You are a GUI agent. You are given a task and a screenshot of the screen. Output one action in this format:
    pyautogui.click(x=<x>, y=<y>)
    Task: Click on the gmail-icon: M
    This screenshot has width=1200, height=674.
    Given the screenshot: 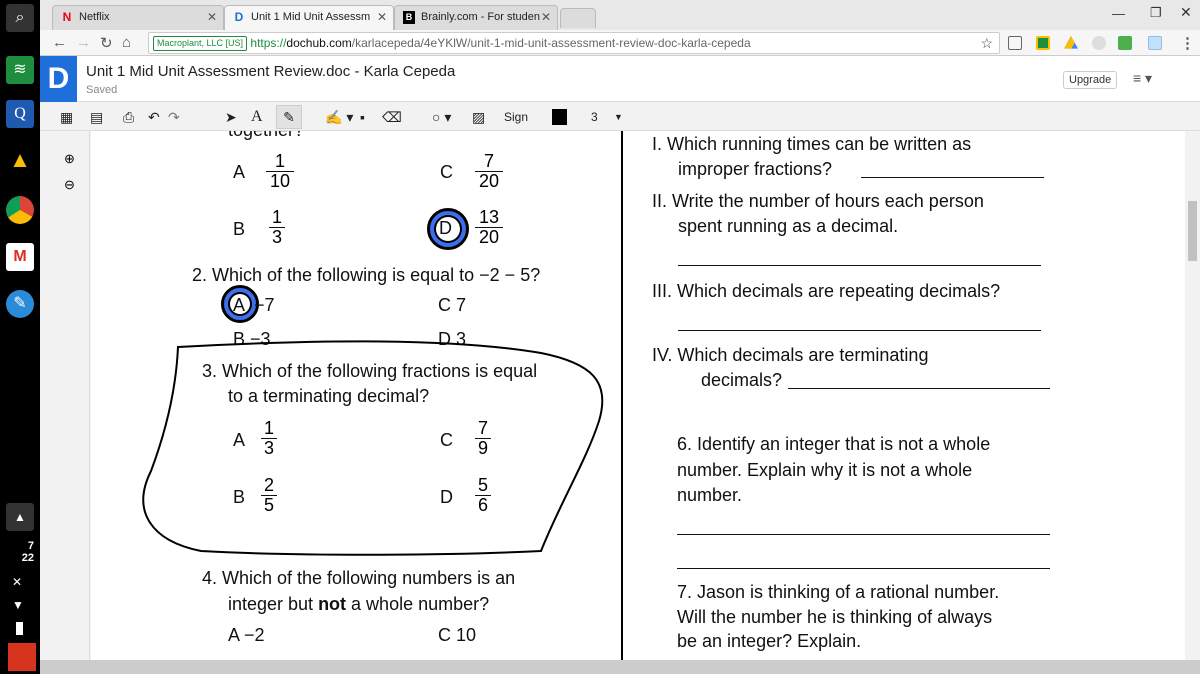 What is the action you would take?
    pyautogui.click(x=20, y=257)
    